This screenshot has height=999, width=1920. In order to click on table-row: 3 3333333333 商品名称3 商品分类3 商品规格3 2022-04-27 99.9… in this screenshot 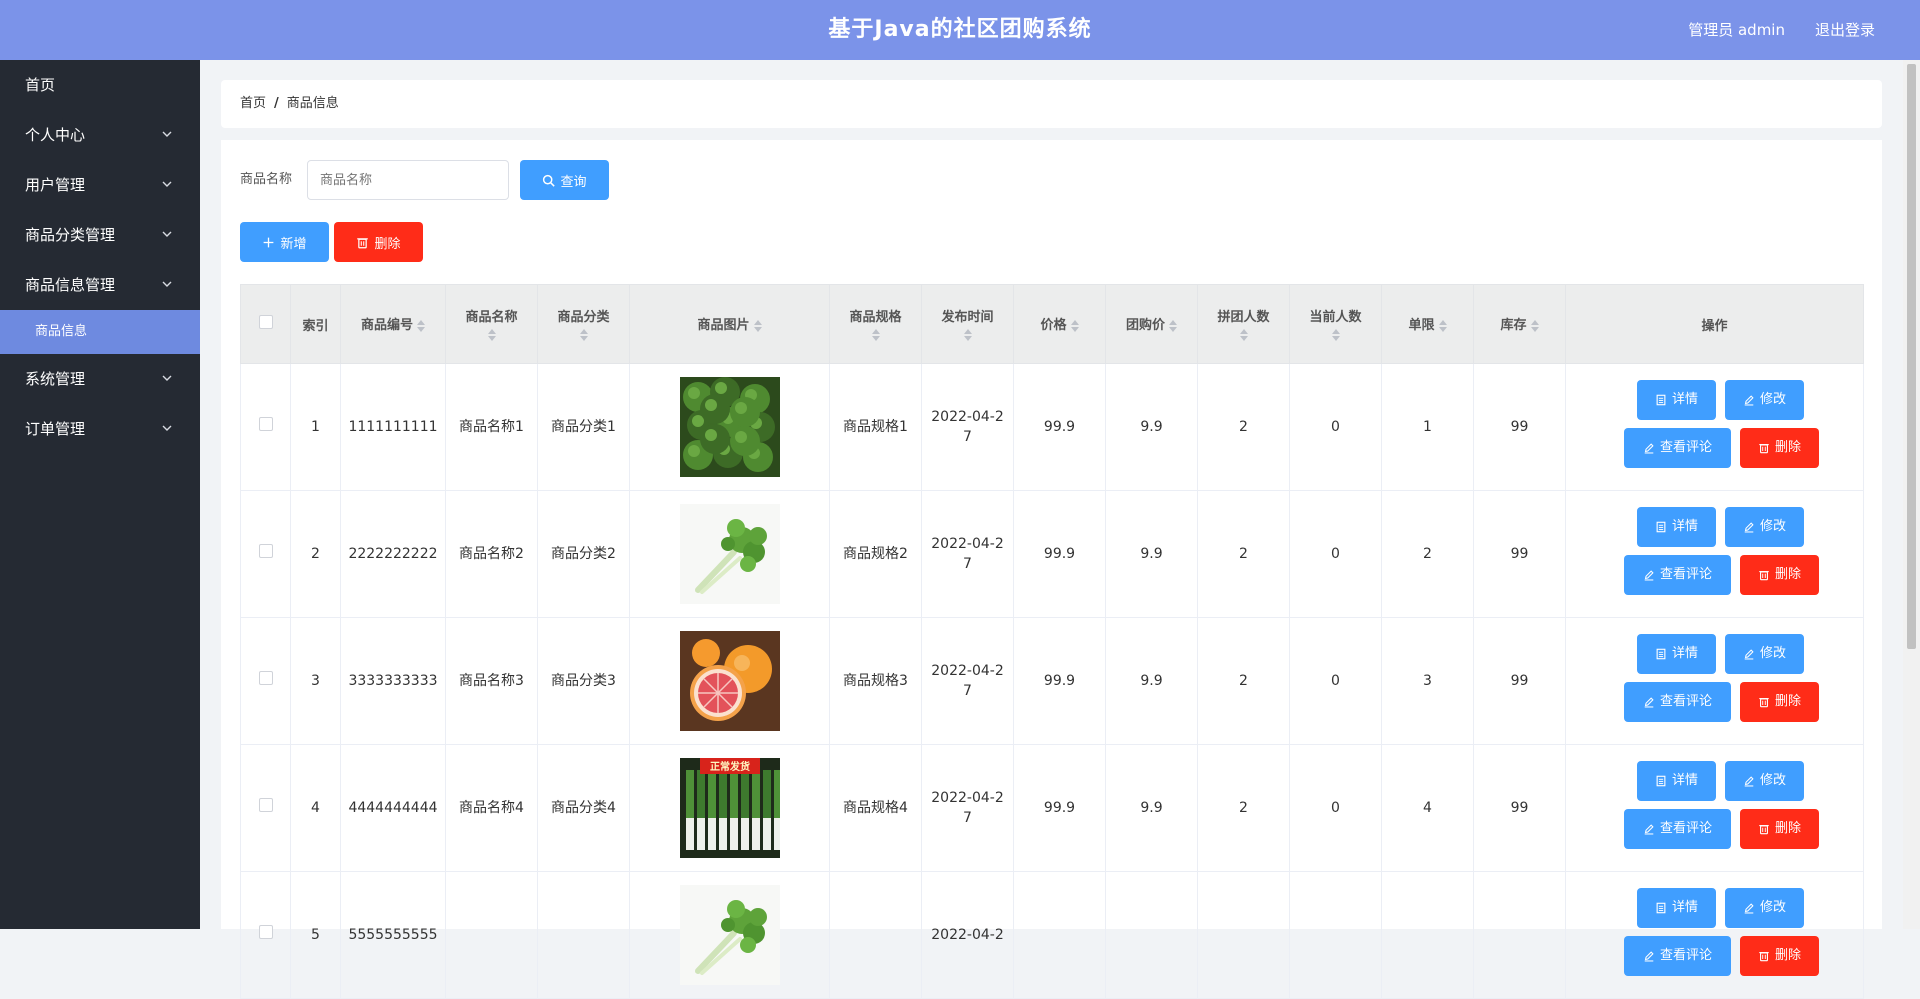, I will do `click(1052, 681)`.